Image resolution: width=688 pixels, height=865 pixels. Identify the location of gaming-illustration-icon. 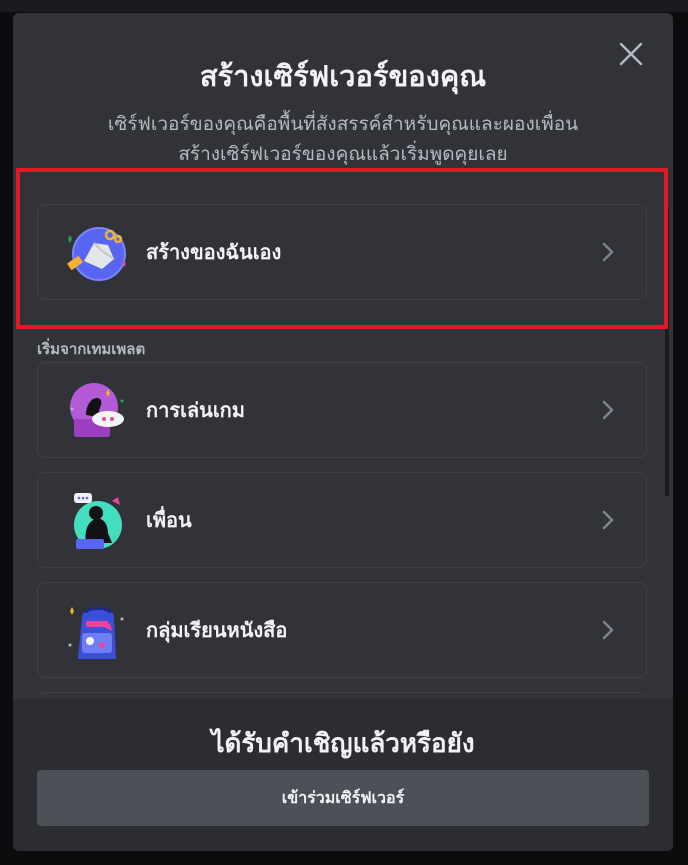
(97, 410).